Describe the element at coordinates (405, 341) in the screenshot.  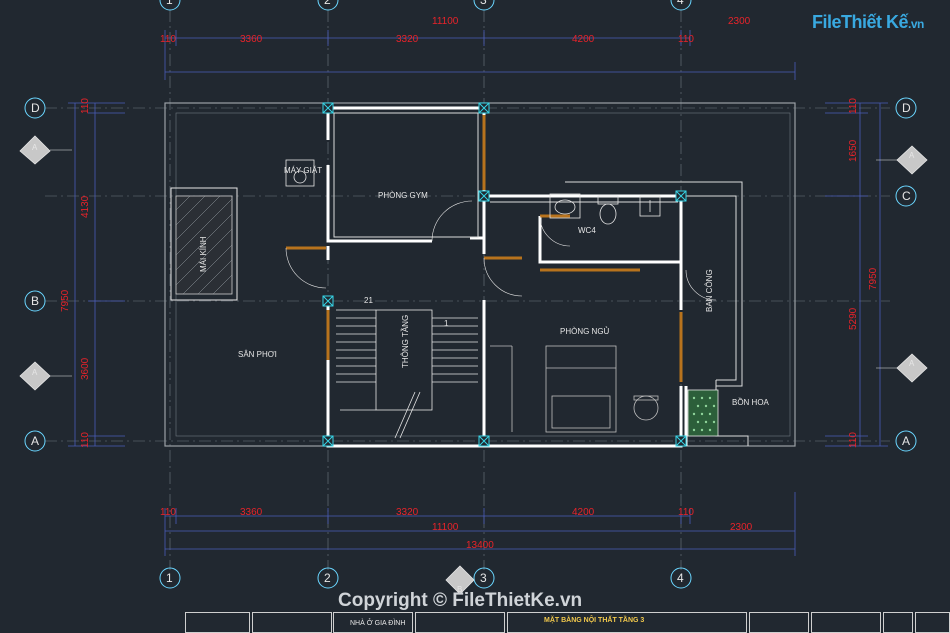
I see `void-label: THÔNG TẦNG` at that location.